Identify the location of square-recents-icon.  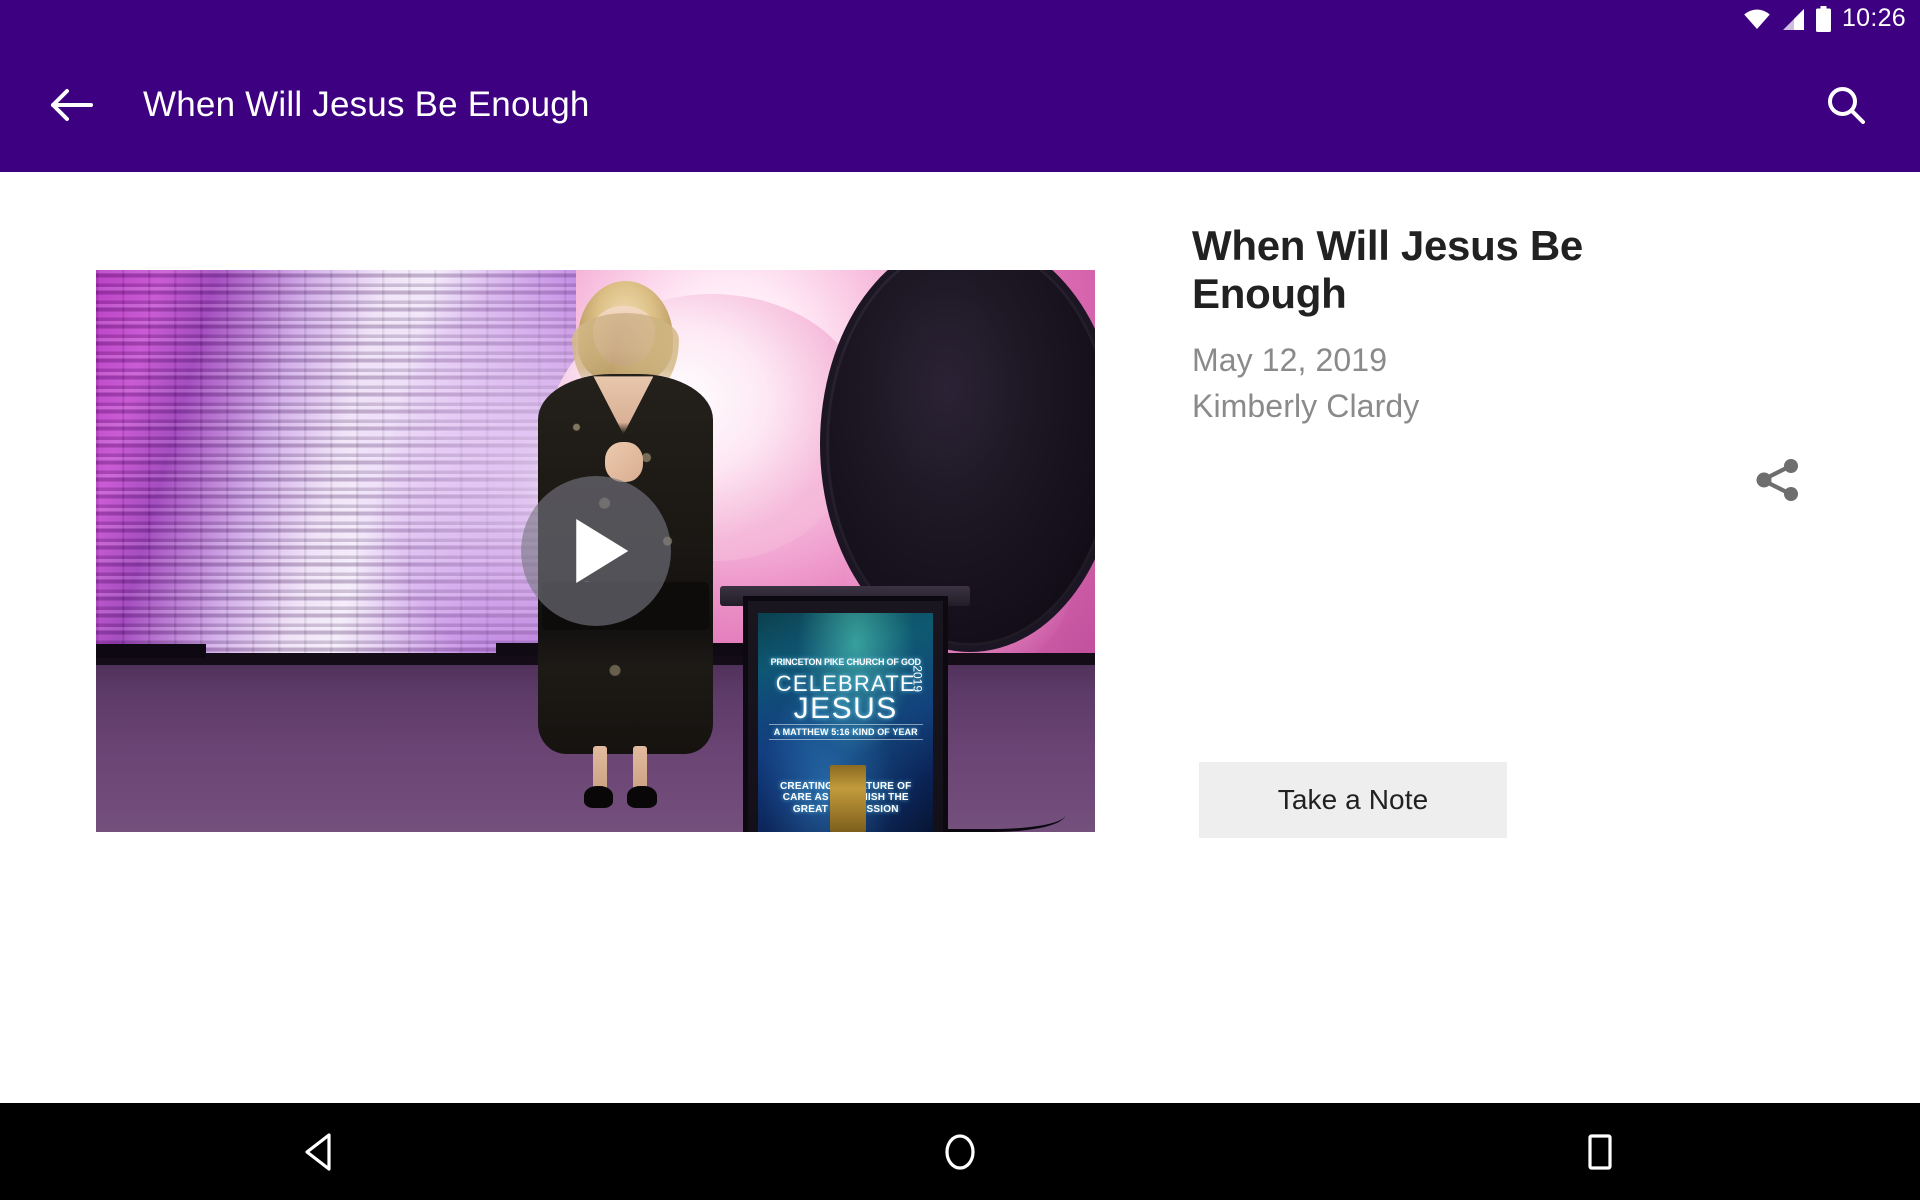
(1600, 1151).